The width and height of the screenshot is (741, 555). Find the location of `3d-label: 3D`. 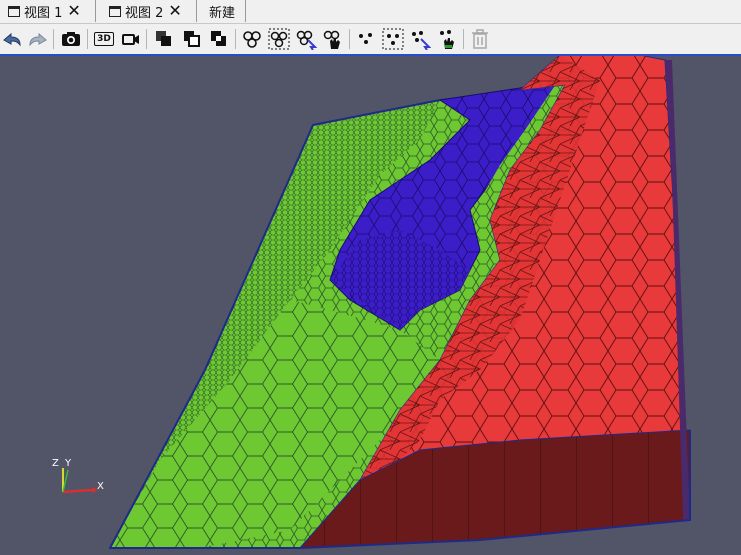

3d-label: 3D is located at coordinates (104, 39).